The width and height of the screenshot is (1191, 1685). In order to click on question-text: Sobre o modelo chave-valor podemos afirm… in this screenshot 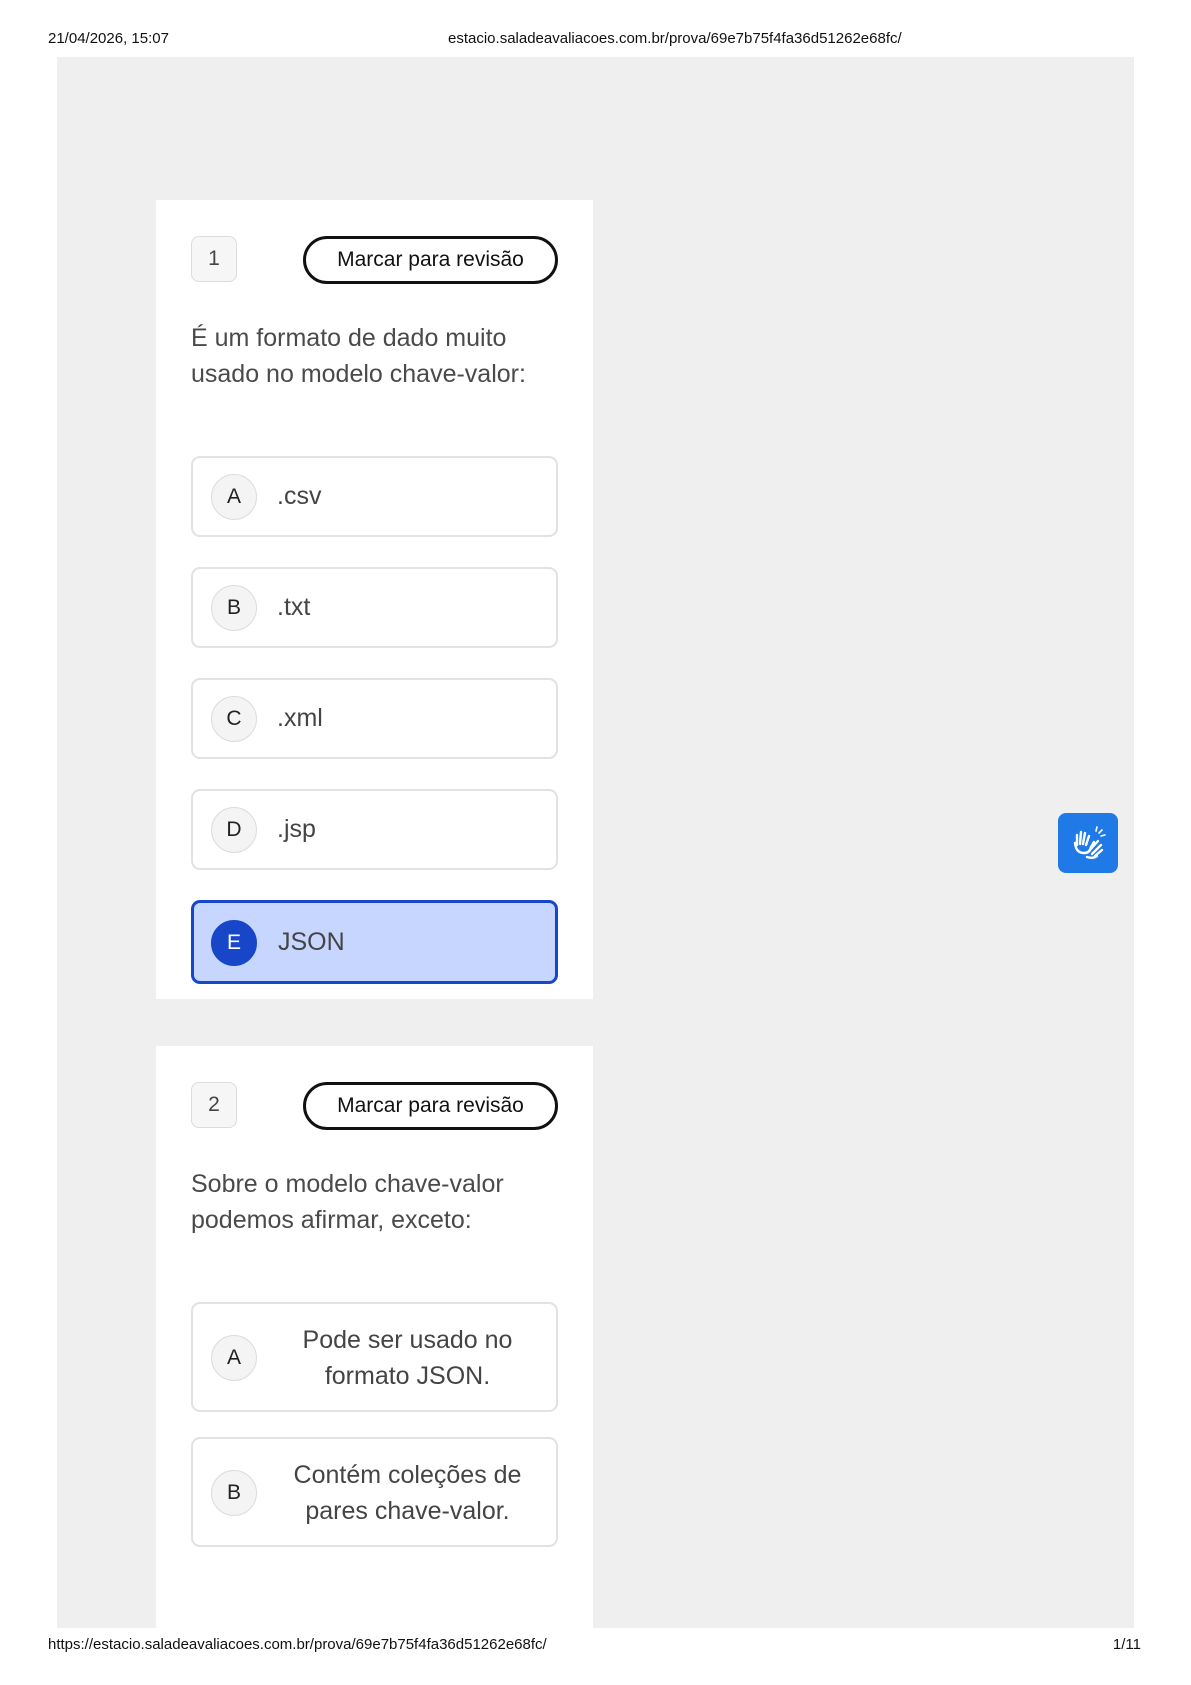, I will do `click(347, 1202)`.